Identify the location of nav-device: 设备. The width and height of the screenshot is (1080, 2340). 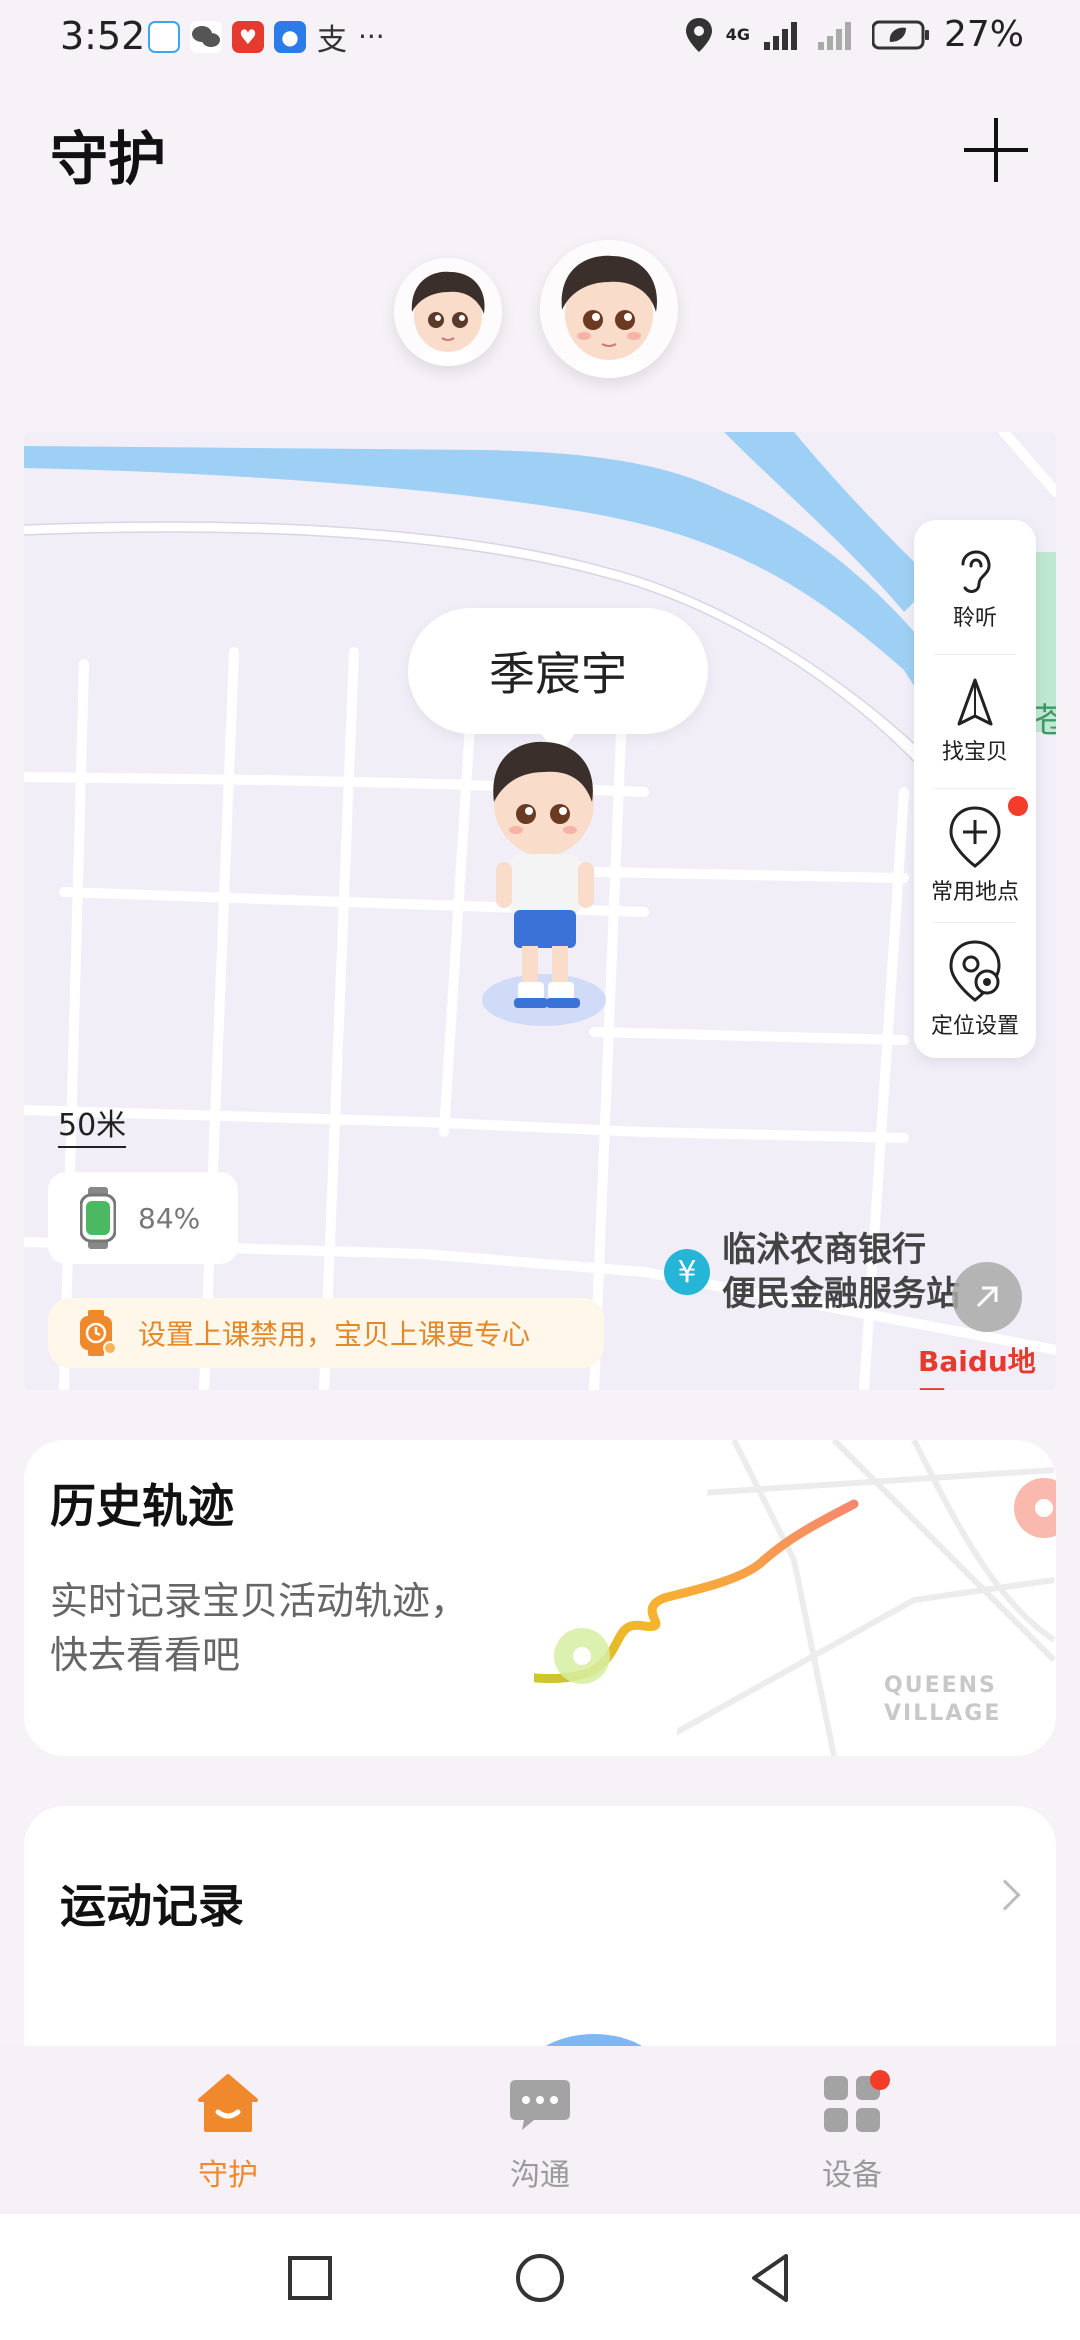
(852, 2130).